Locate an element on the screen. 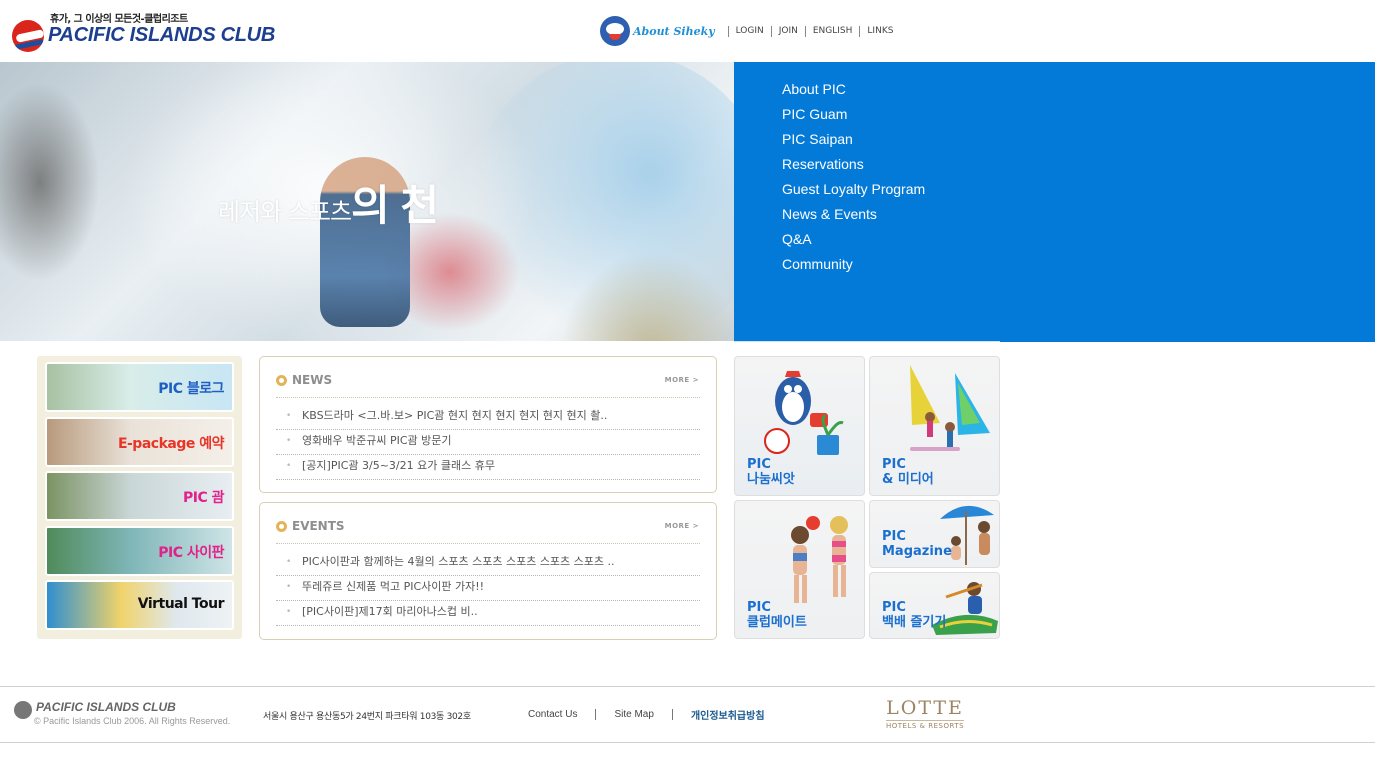 Image resolution: width=1375 pixels, height=760 pixels. news-item: [공지]PIC괌 3/5~3/21 요가 클래스 휴무 is located at coordinates (488, 467).